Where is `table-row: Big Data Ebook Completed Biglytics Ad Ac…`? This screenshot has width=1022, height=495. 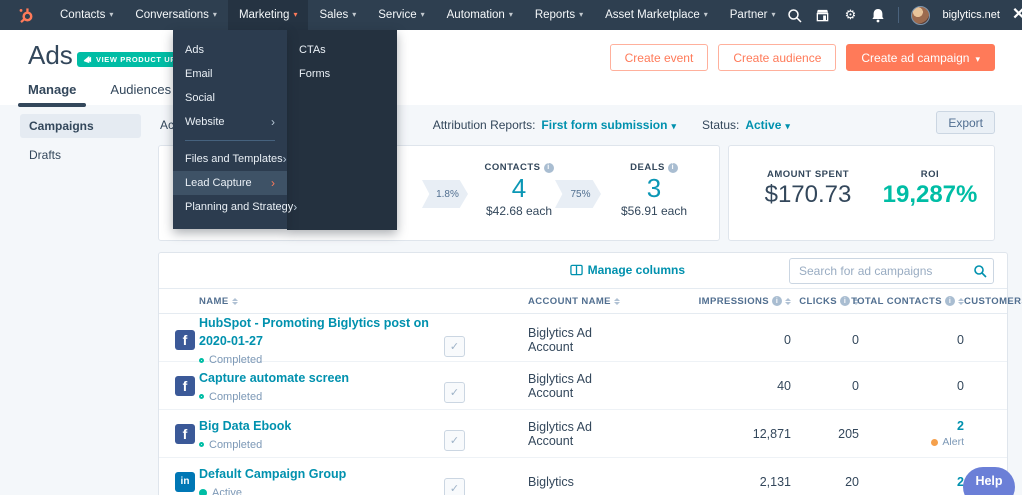 table-row: Big Data Ebook Completed Biglytics Ad Ac… is located at coordinates (583, 434).